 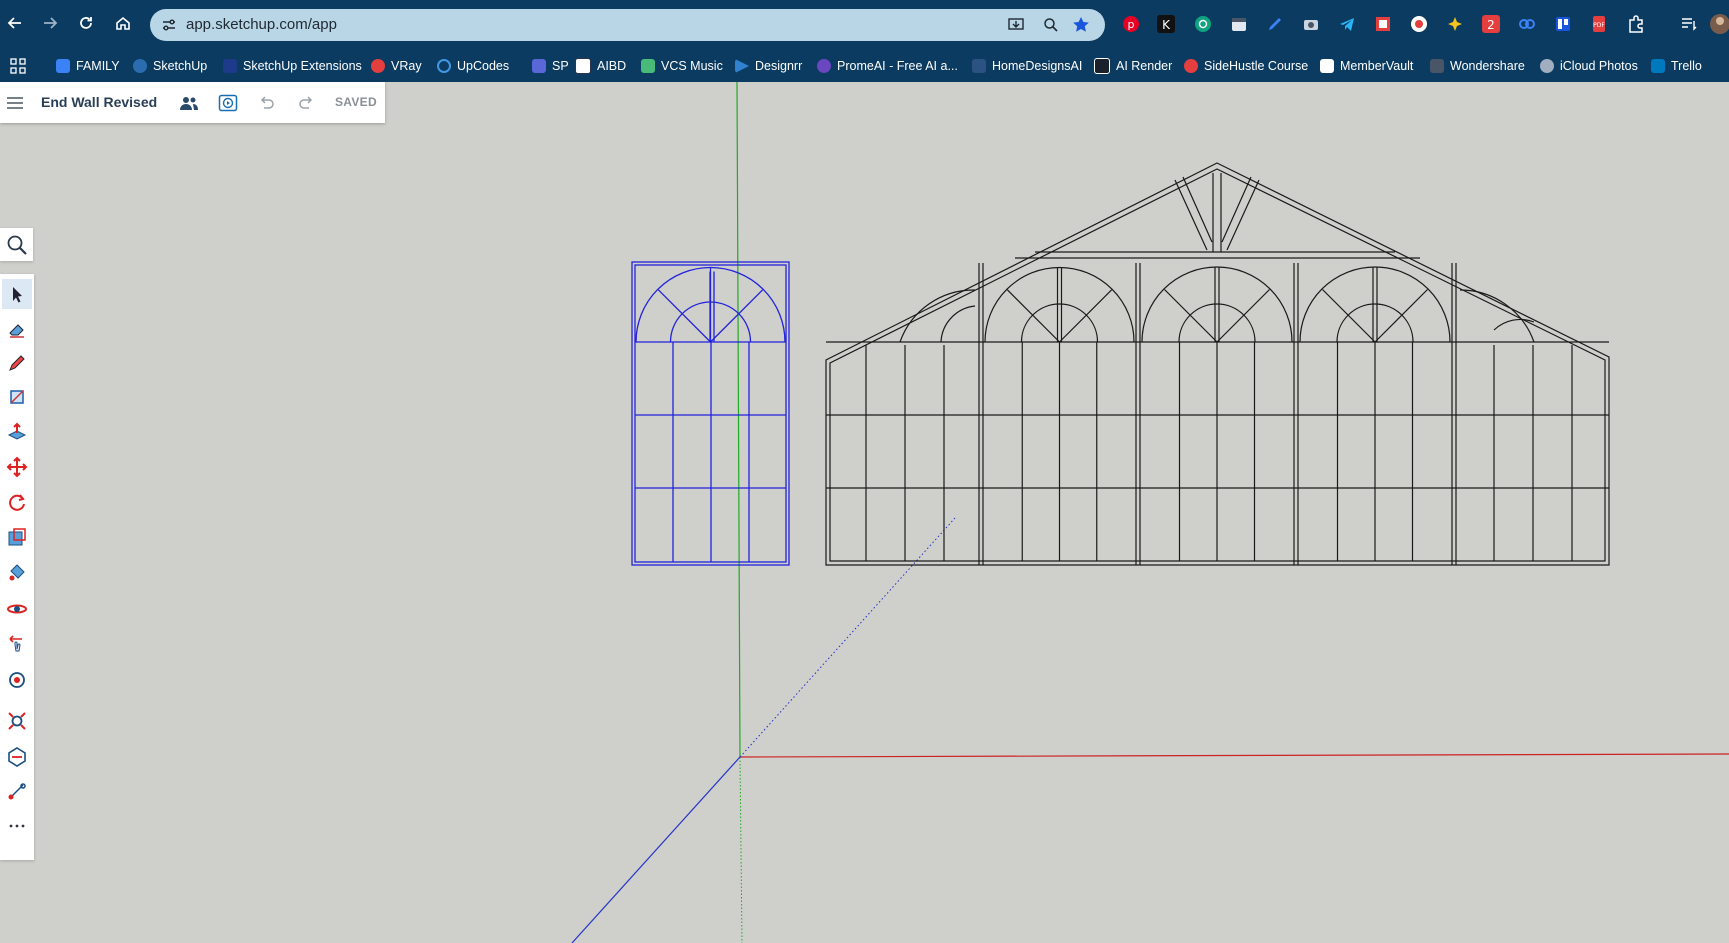 I want to click on membervault-logo-icon, so click(x=1327, y=66).